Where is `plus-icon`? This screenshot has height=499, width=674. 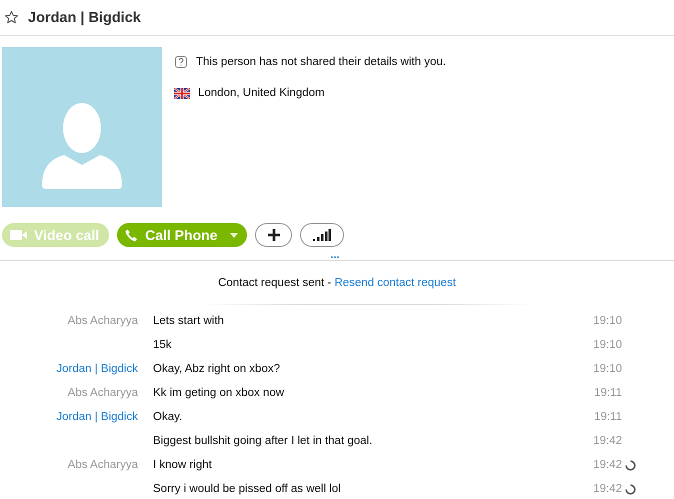
plus-icon is located at coordinates (274, 235).